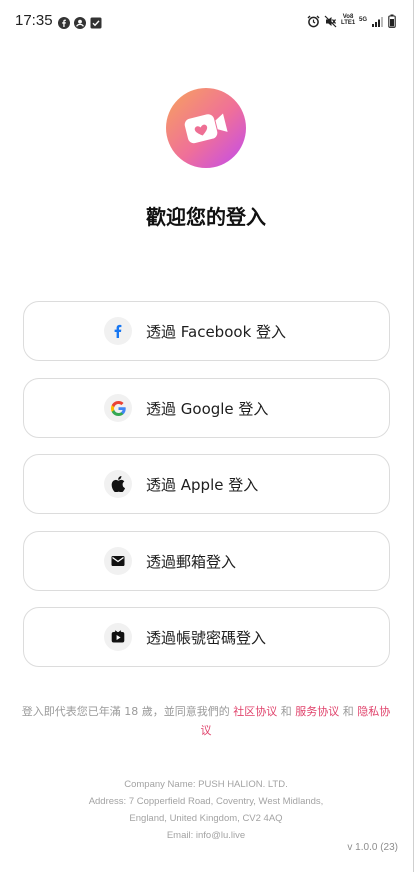  Describe the element at coordinates (118, 637) in the screenshot. I see `play-box-icon` at that location.